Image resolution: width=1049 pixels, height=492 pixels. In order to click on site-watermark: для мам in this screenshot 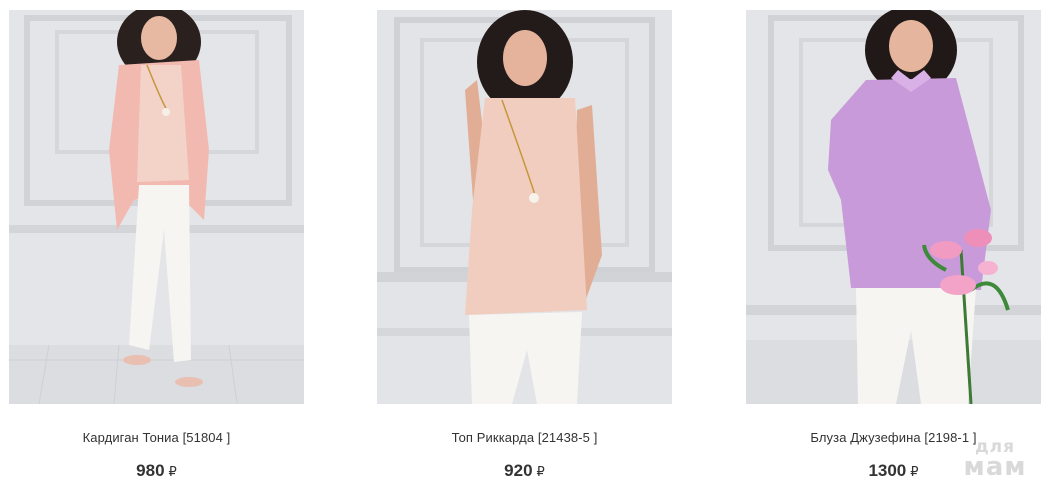, I will do `click(995, 461)`.